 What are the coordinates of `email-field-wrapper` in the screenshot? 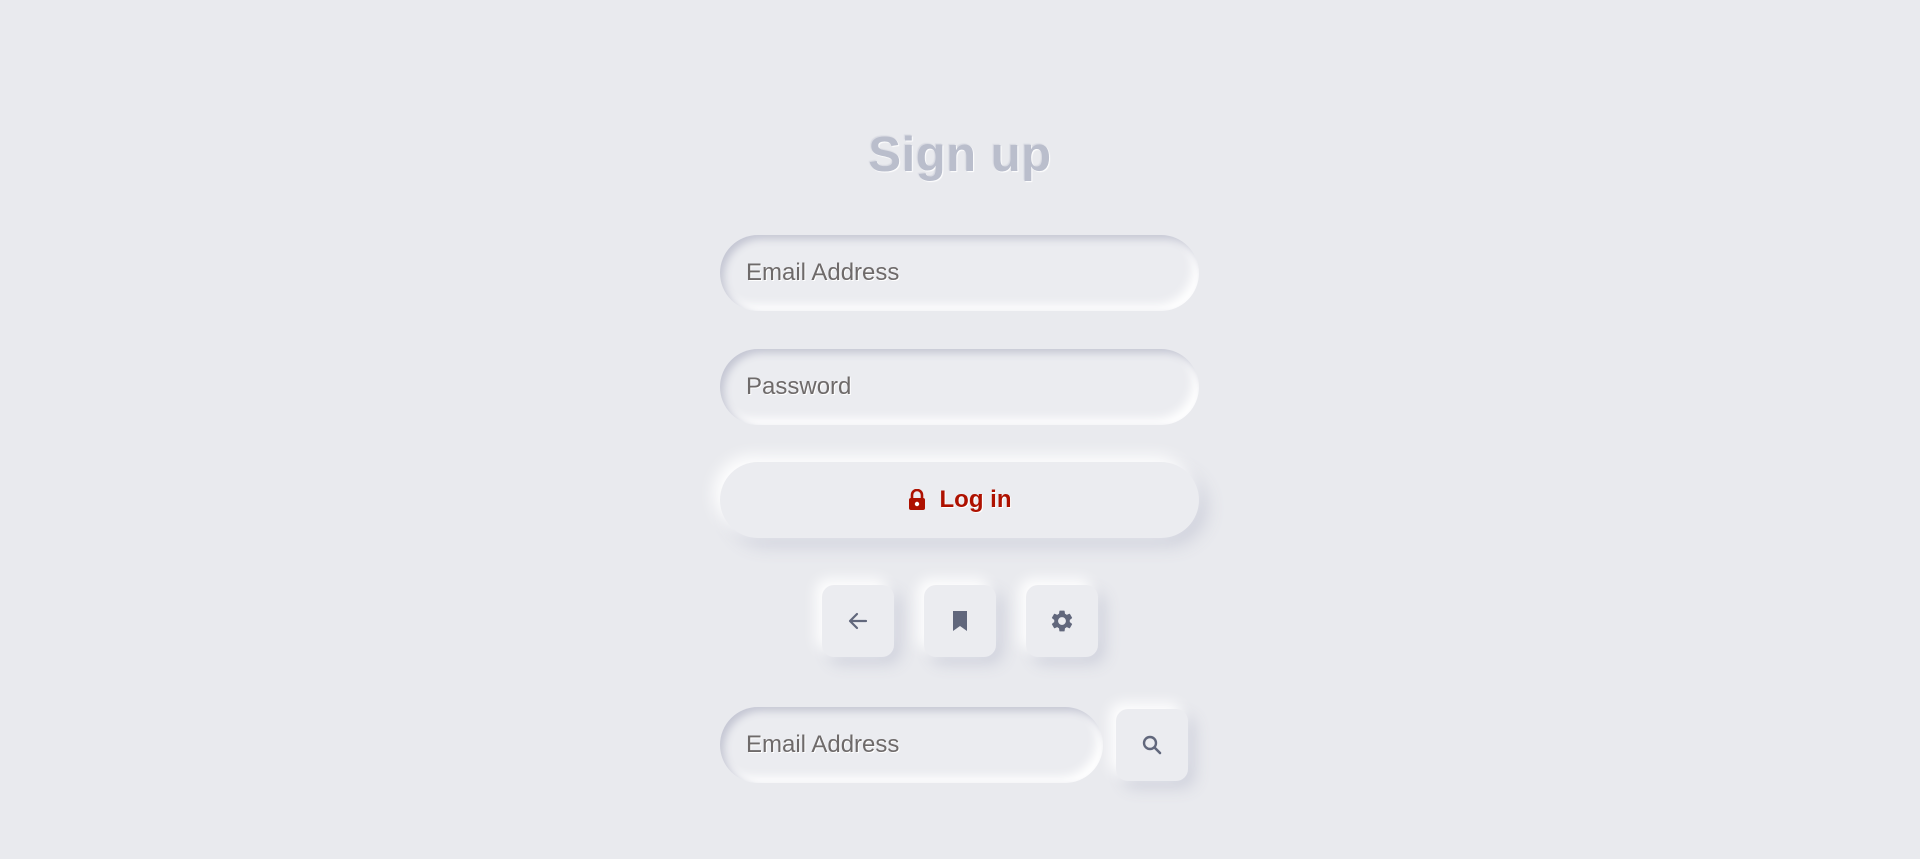 It's located at (959, 273).